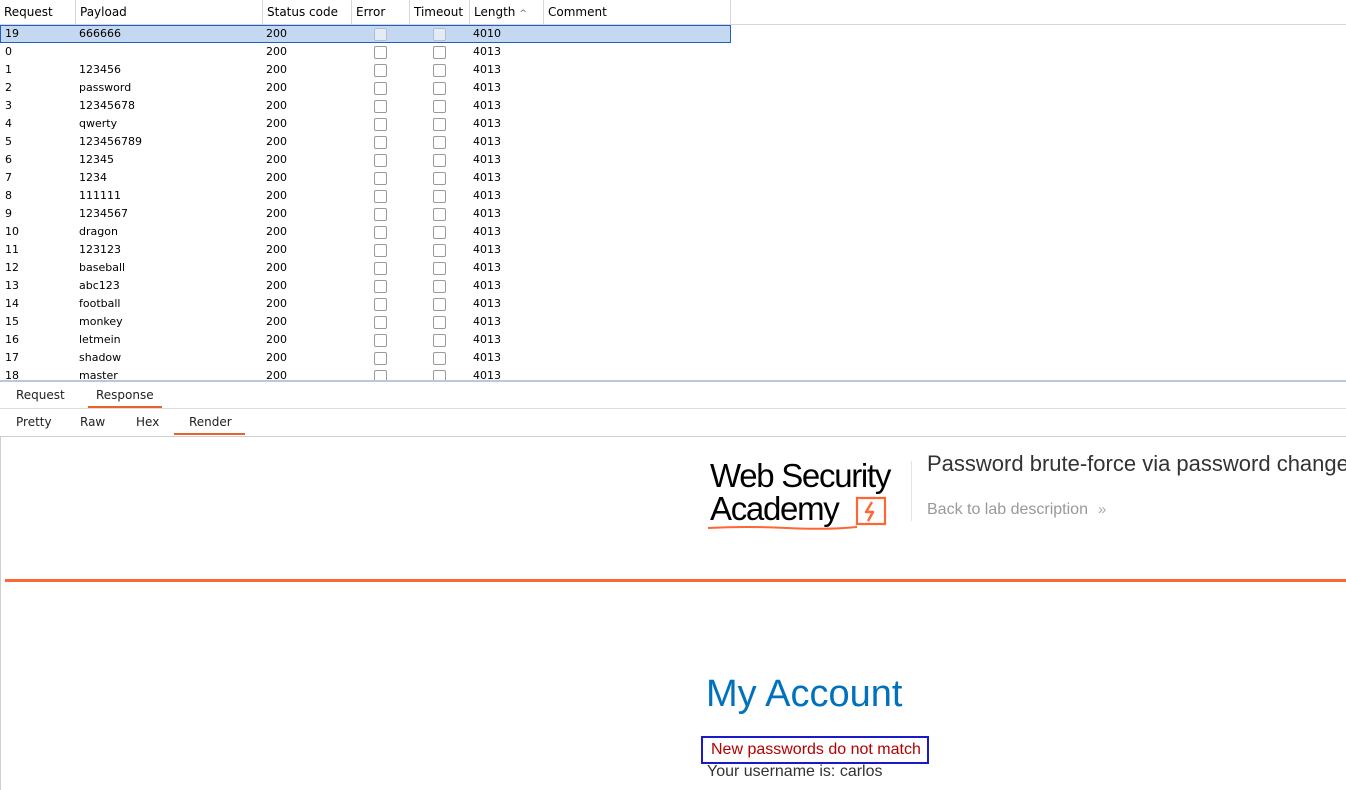 Image resolution: width=1346 pixels, height=790 pixels. What do you see at coordinates (365, 142) in the screenshot?
I see `table-row: 5 123456789 200 4013` at bounding box center [365, 142].